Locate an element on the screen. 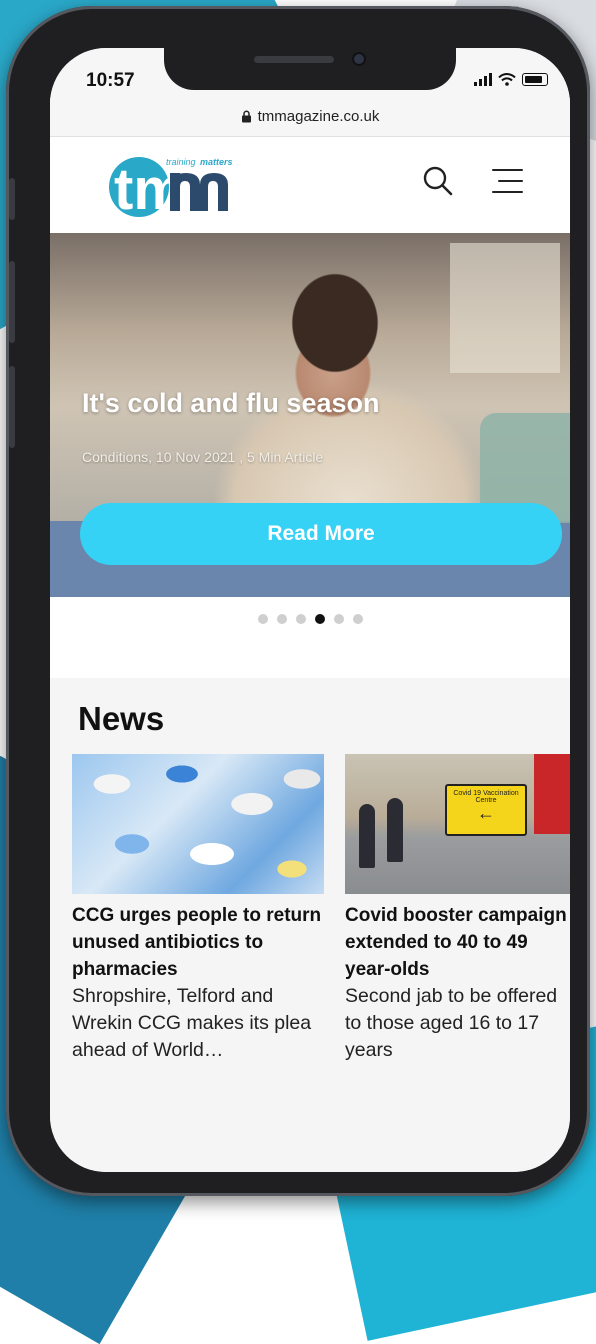 The width and height of the screenshot is (596, 1344). vaccination-sign: Covid 19 Vaccination Centre ← is located at coordinates (486, 810).